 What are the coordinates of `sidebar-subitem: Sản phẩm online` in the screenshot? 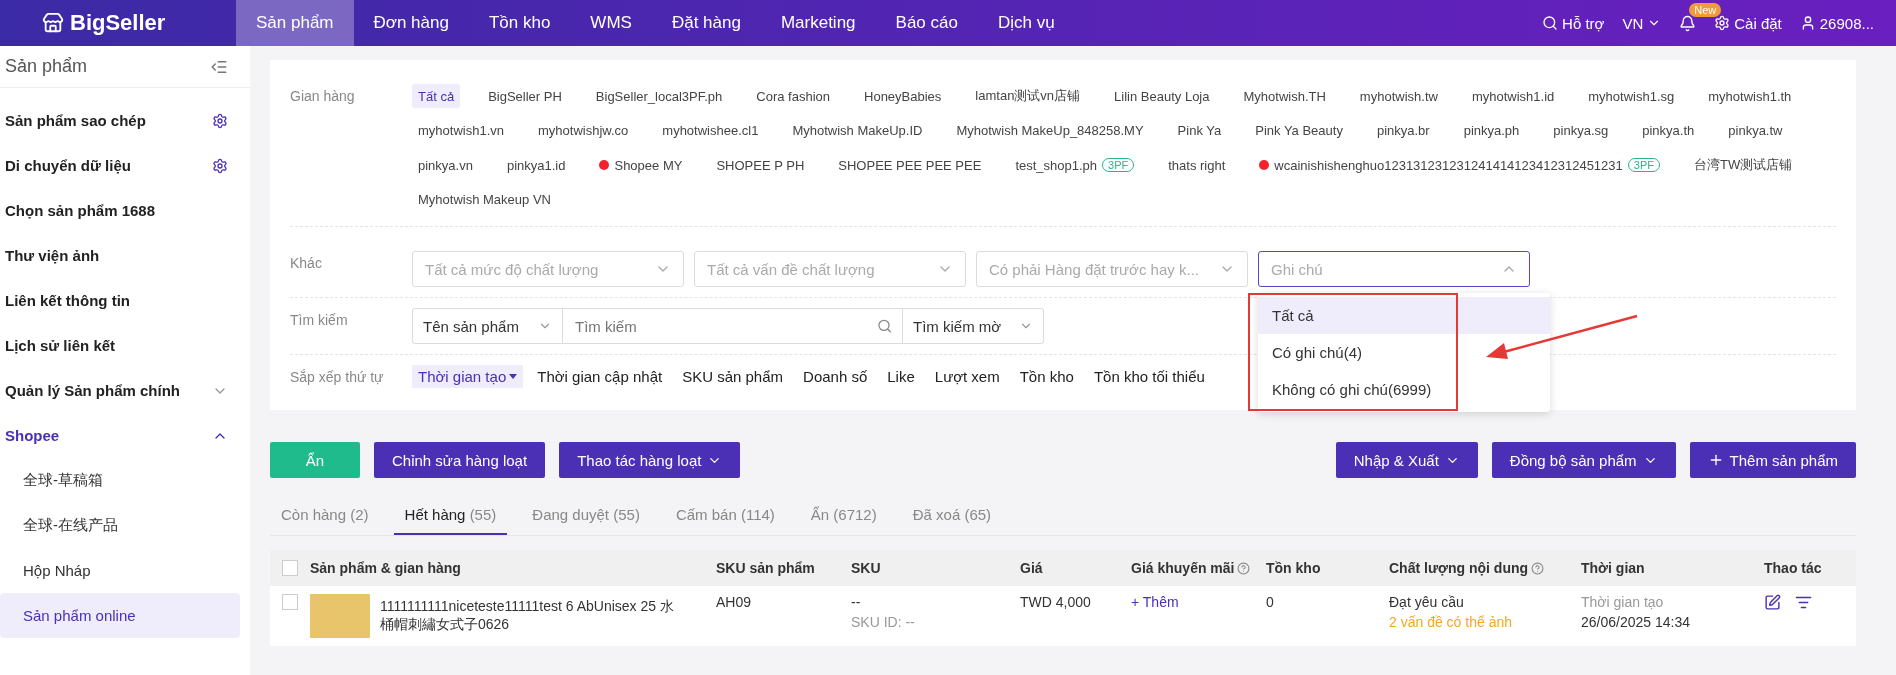 It's located at (120, 615).